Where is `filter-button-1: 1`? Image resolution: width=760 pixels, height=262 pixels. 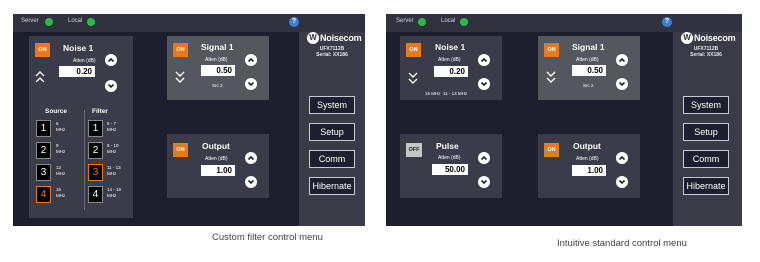
filter-button-1: 1 is located at coordinates (95, 128).